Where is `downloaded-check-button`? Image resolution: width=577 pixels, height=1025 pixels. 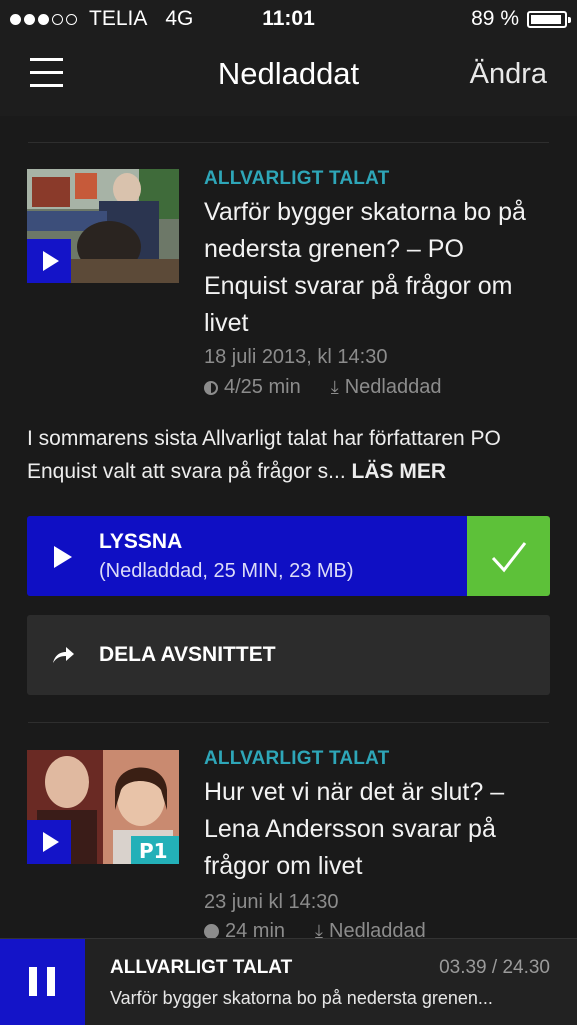 downloaded-check-button is located at coordinates (508, 556).